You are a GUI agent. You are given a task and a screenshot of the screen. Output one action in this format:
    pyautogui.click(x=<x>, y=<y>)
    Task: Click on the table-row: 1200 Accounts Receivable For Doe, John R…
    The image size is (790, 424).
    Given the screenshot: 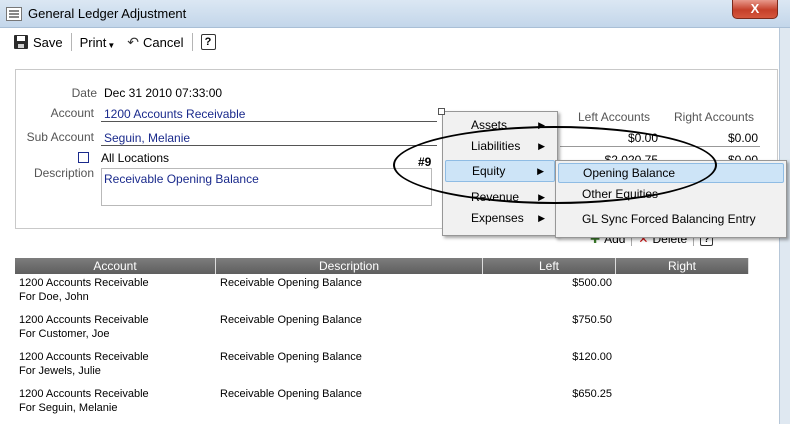 What is the action you would take?
    pyautogui.click(x=382, y=292)
    